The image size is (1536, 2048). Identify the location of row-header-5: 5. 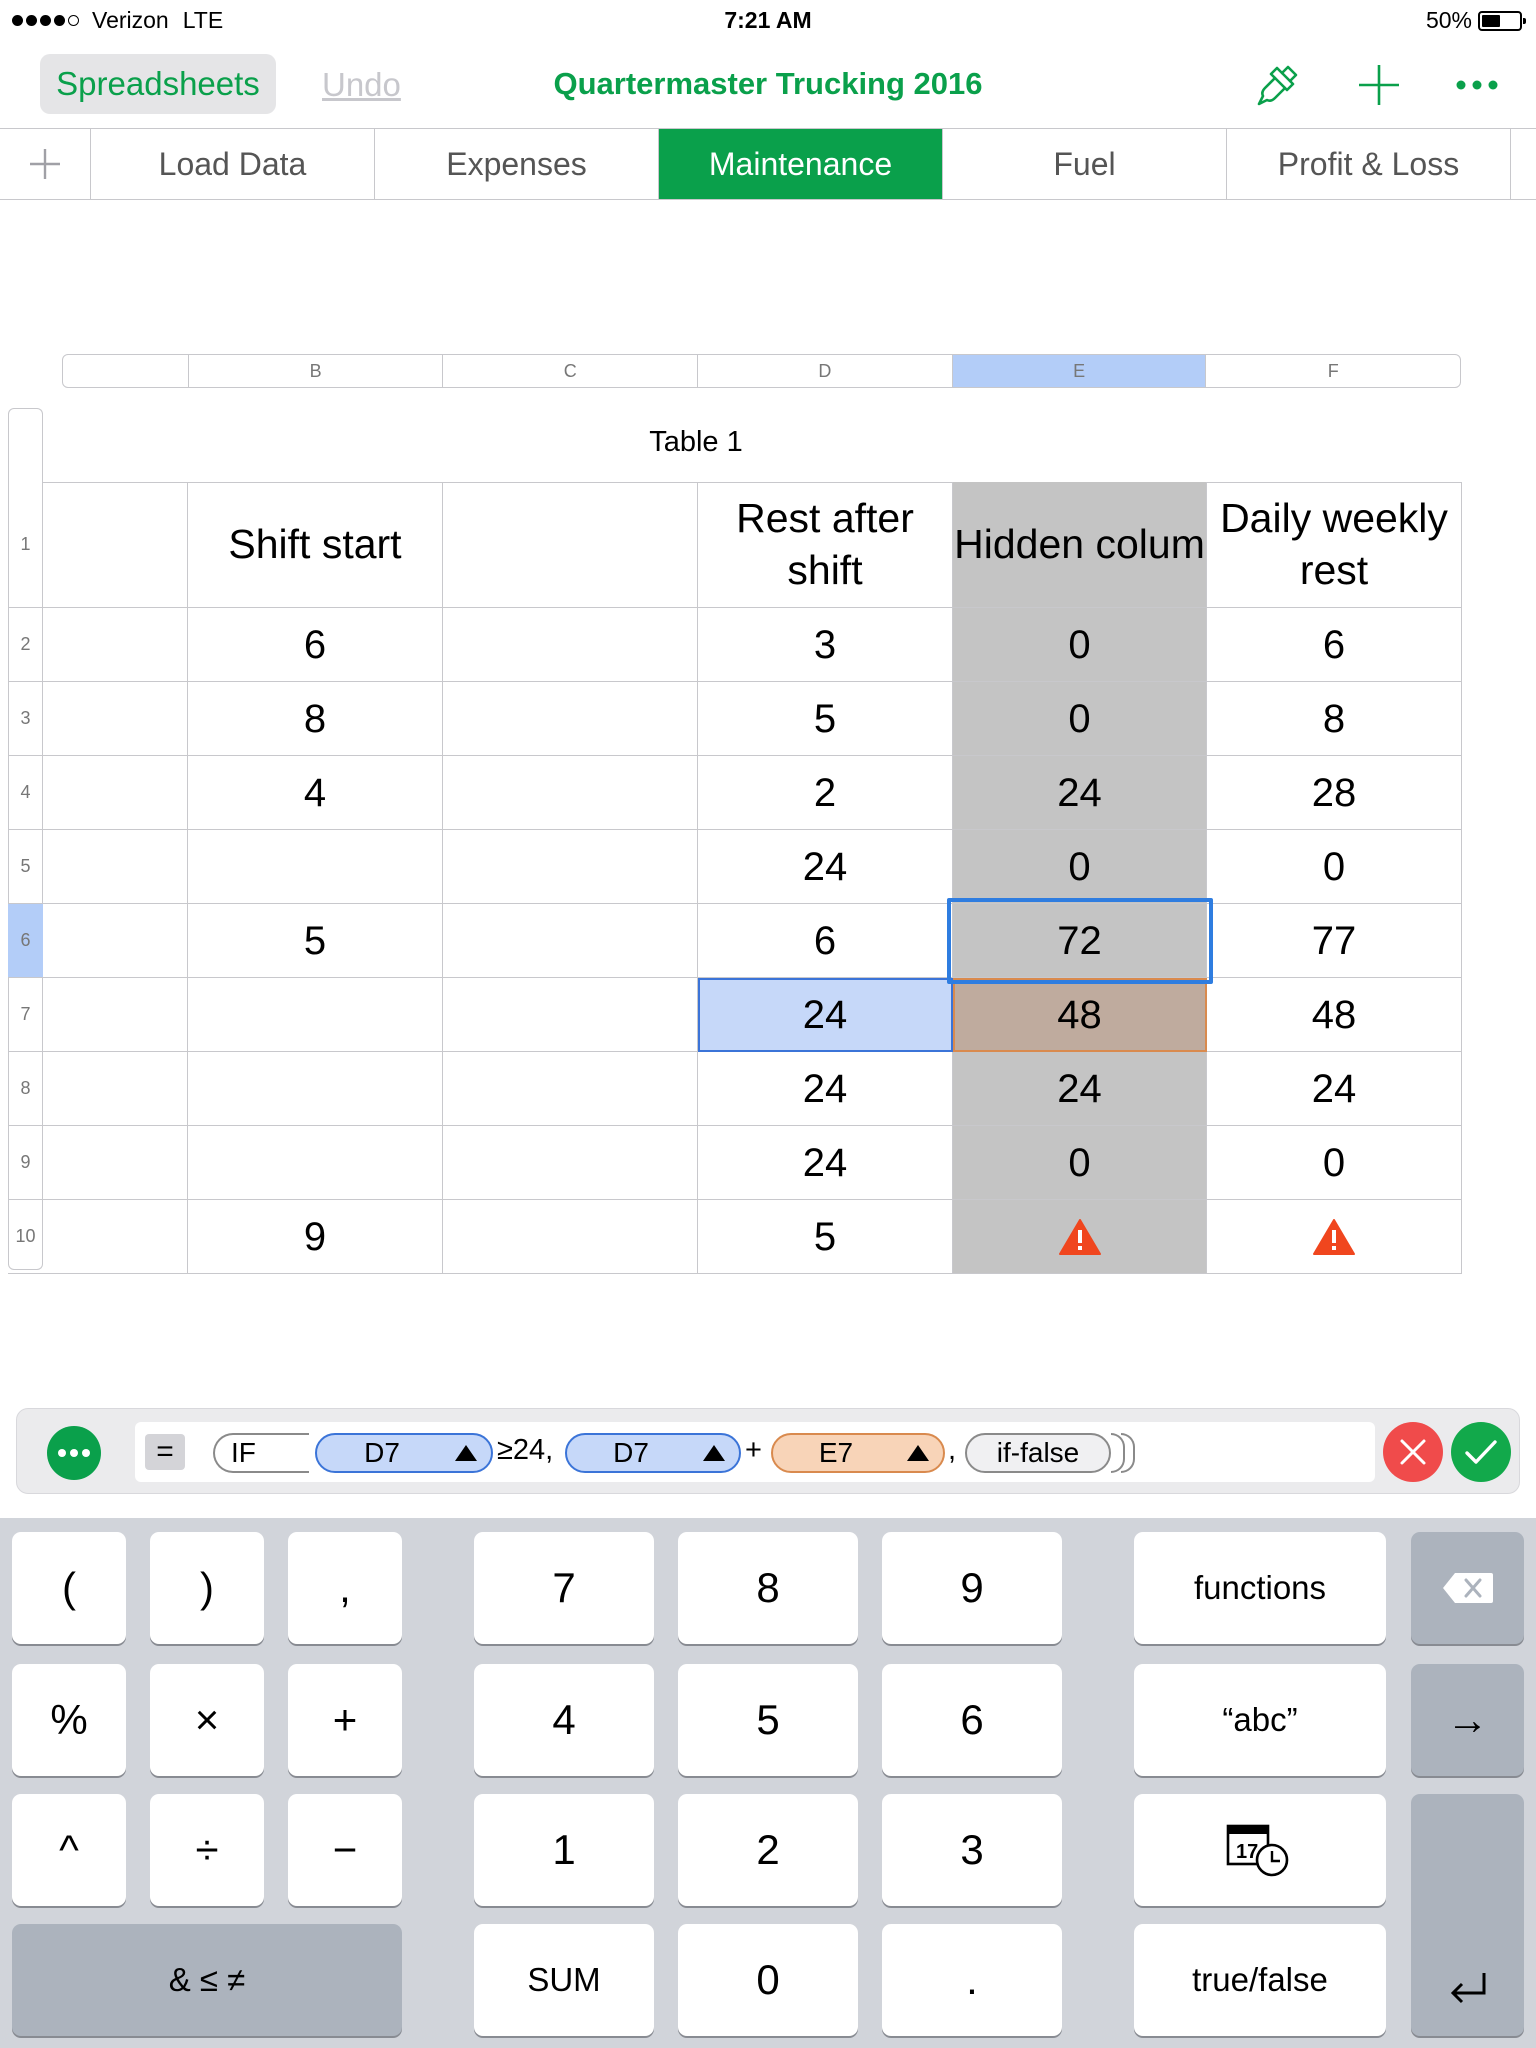
(25, 867).